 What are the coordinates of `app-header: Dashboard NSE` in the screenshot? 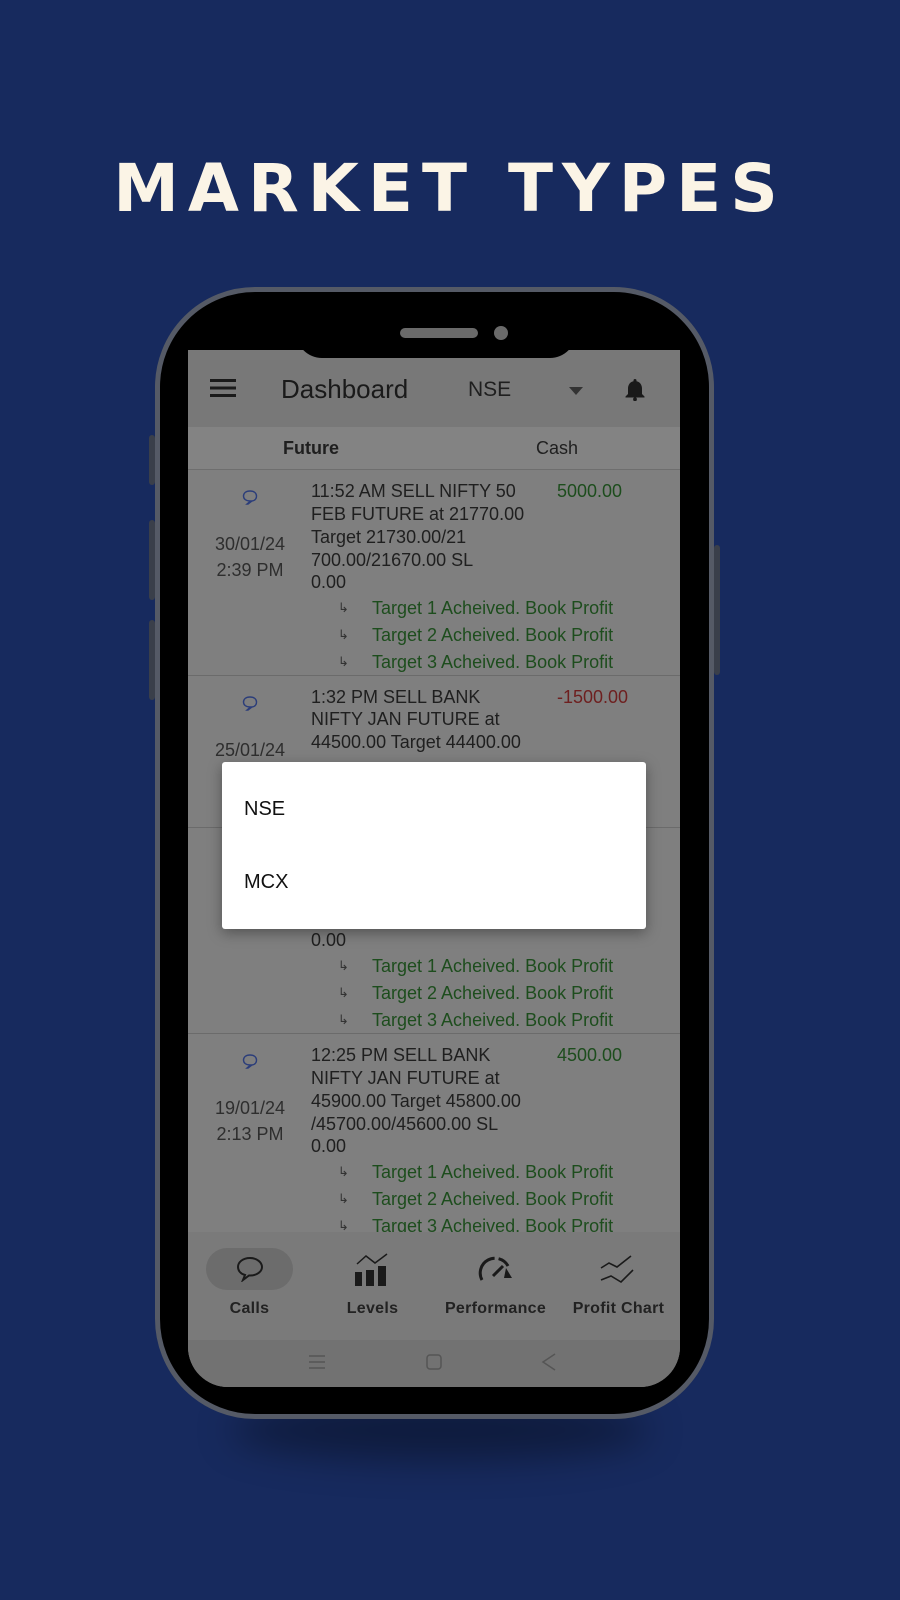 It's located at (434, 388).